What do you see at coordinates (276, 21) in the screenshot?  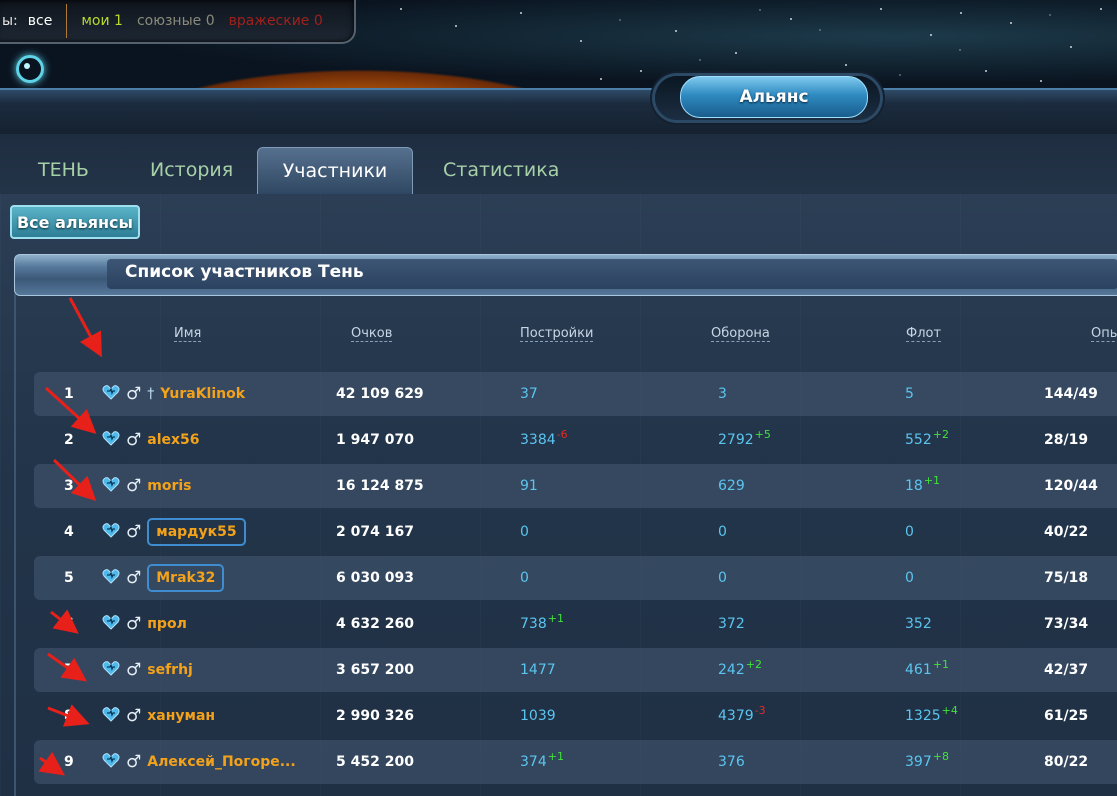 I see `filter-enemy: вражеские 0` at bounding box center [276, 21].